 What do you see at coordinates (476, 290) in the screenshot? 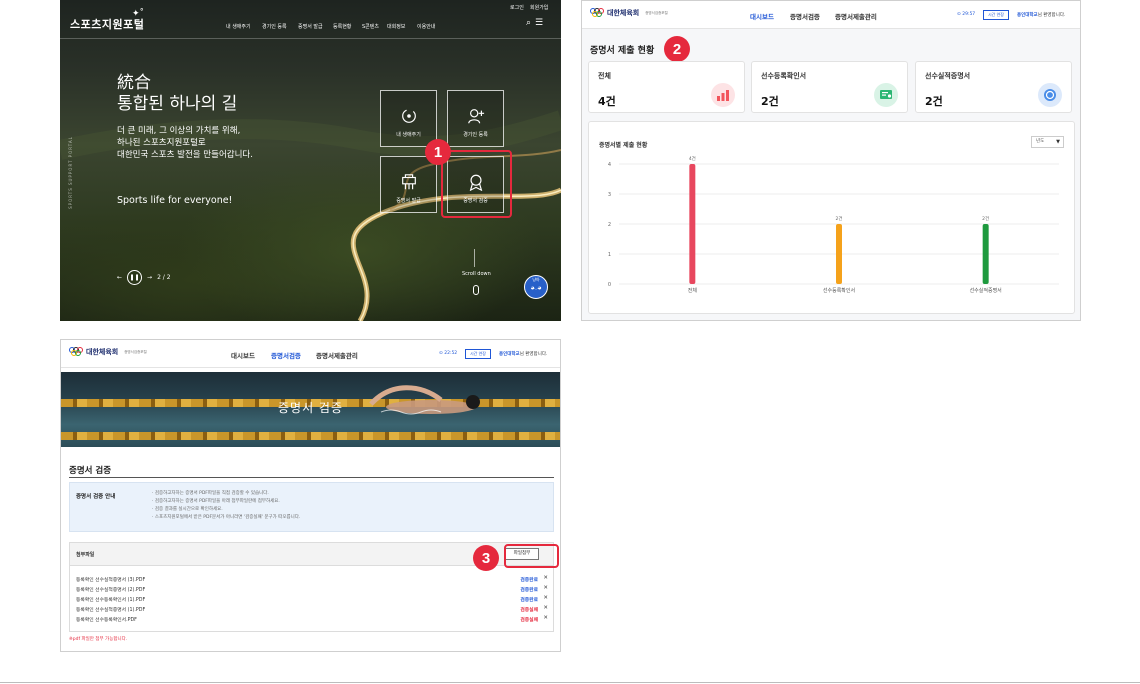
I see `mouse-icon` at bounding box center [476, 290].